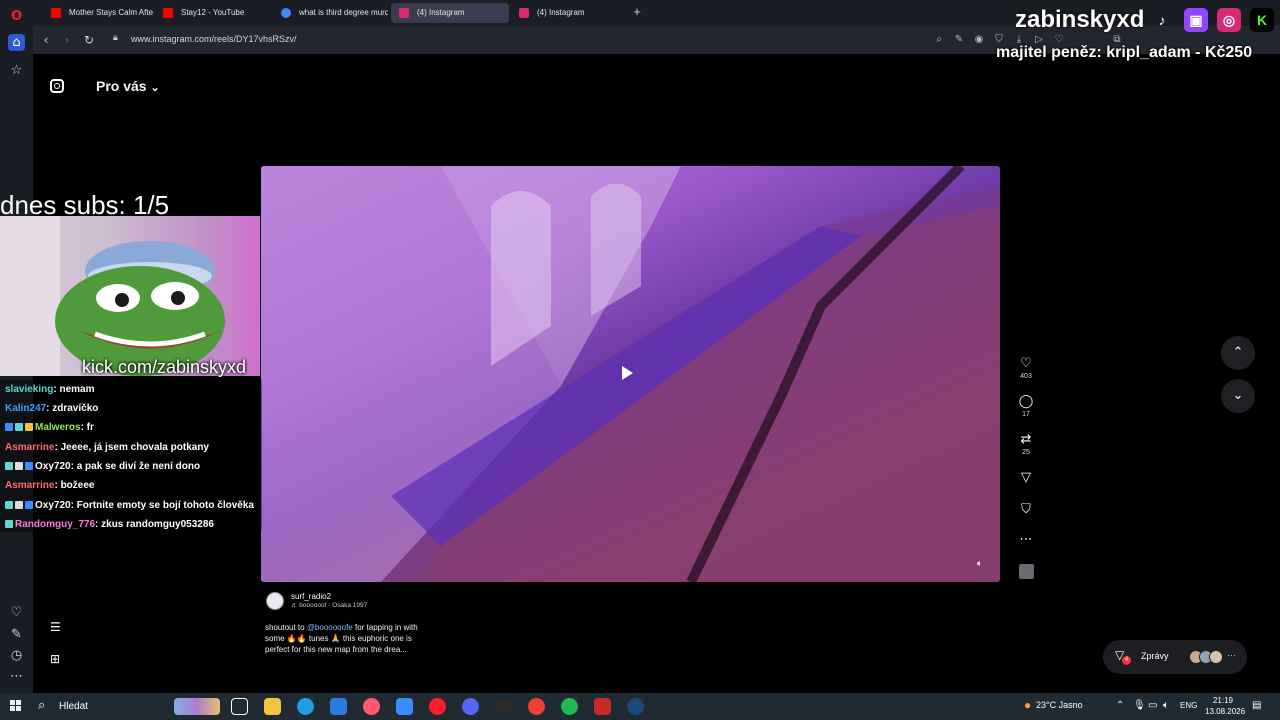  What do you see at coordinates (1238, 353) in the screenshot?
I see `previous-reel-button: ⌃` at bounding box center [1238, 353].